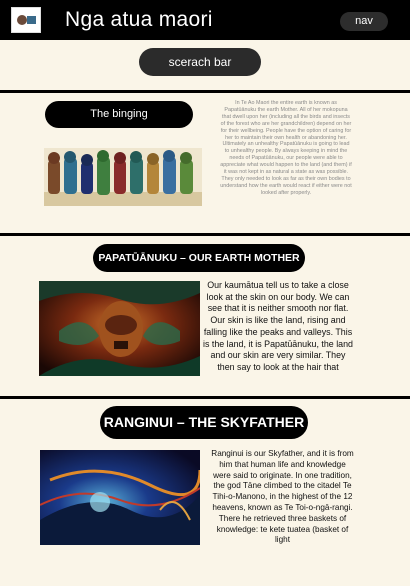  Describe the element at coordinates (364, 21) in the screenshot. I see `nav-button: nav` at that location.